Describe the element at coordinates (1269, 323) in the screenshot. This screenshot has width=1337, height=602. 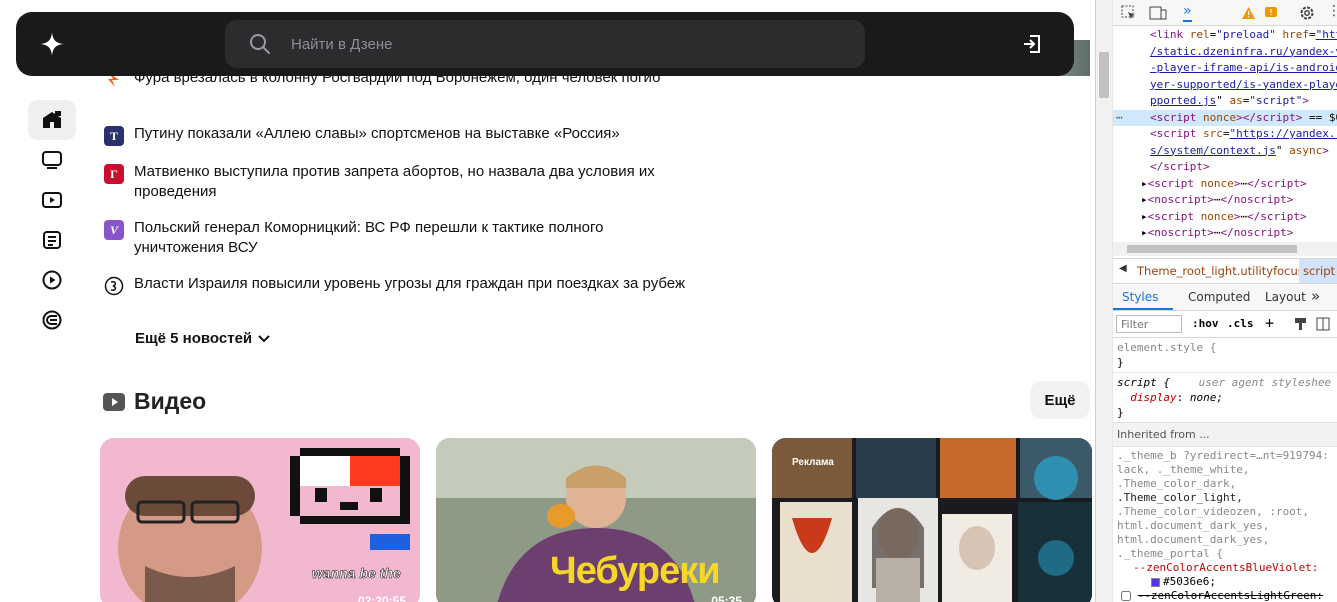
I see `add-rule-icon: +` at that location.